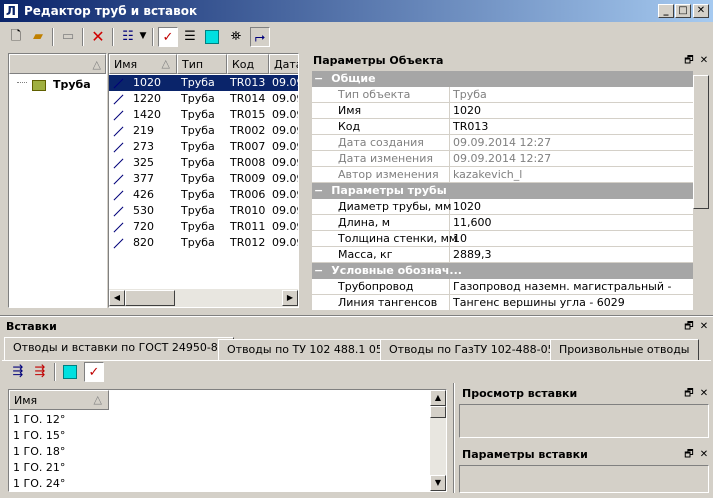  Describe the element at coordinates (584, 421) in the screenshot. I see `preview-area` at that location.